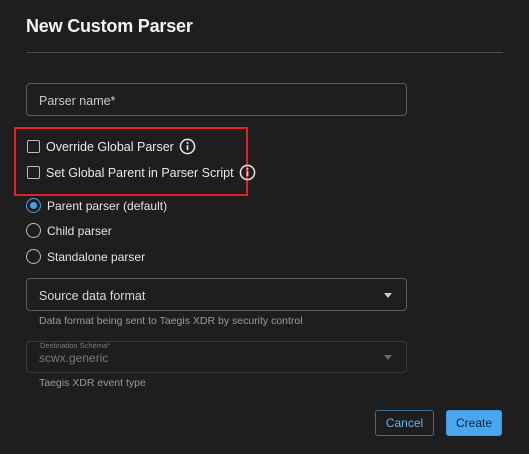 The image size is (529, 454). I want to click on destination-schema-label: Destination Schema*, so click(75, 345).